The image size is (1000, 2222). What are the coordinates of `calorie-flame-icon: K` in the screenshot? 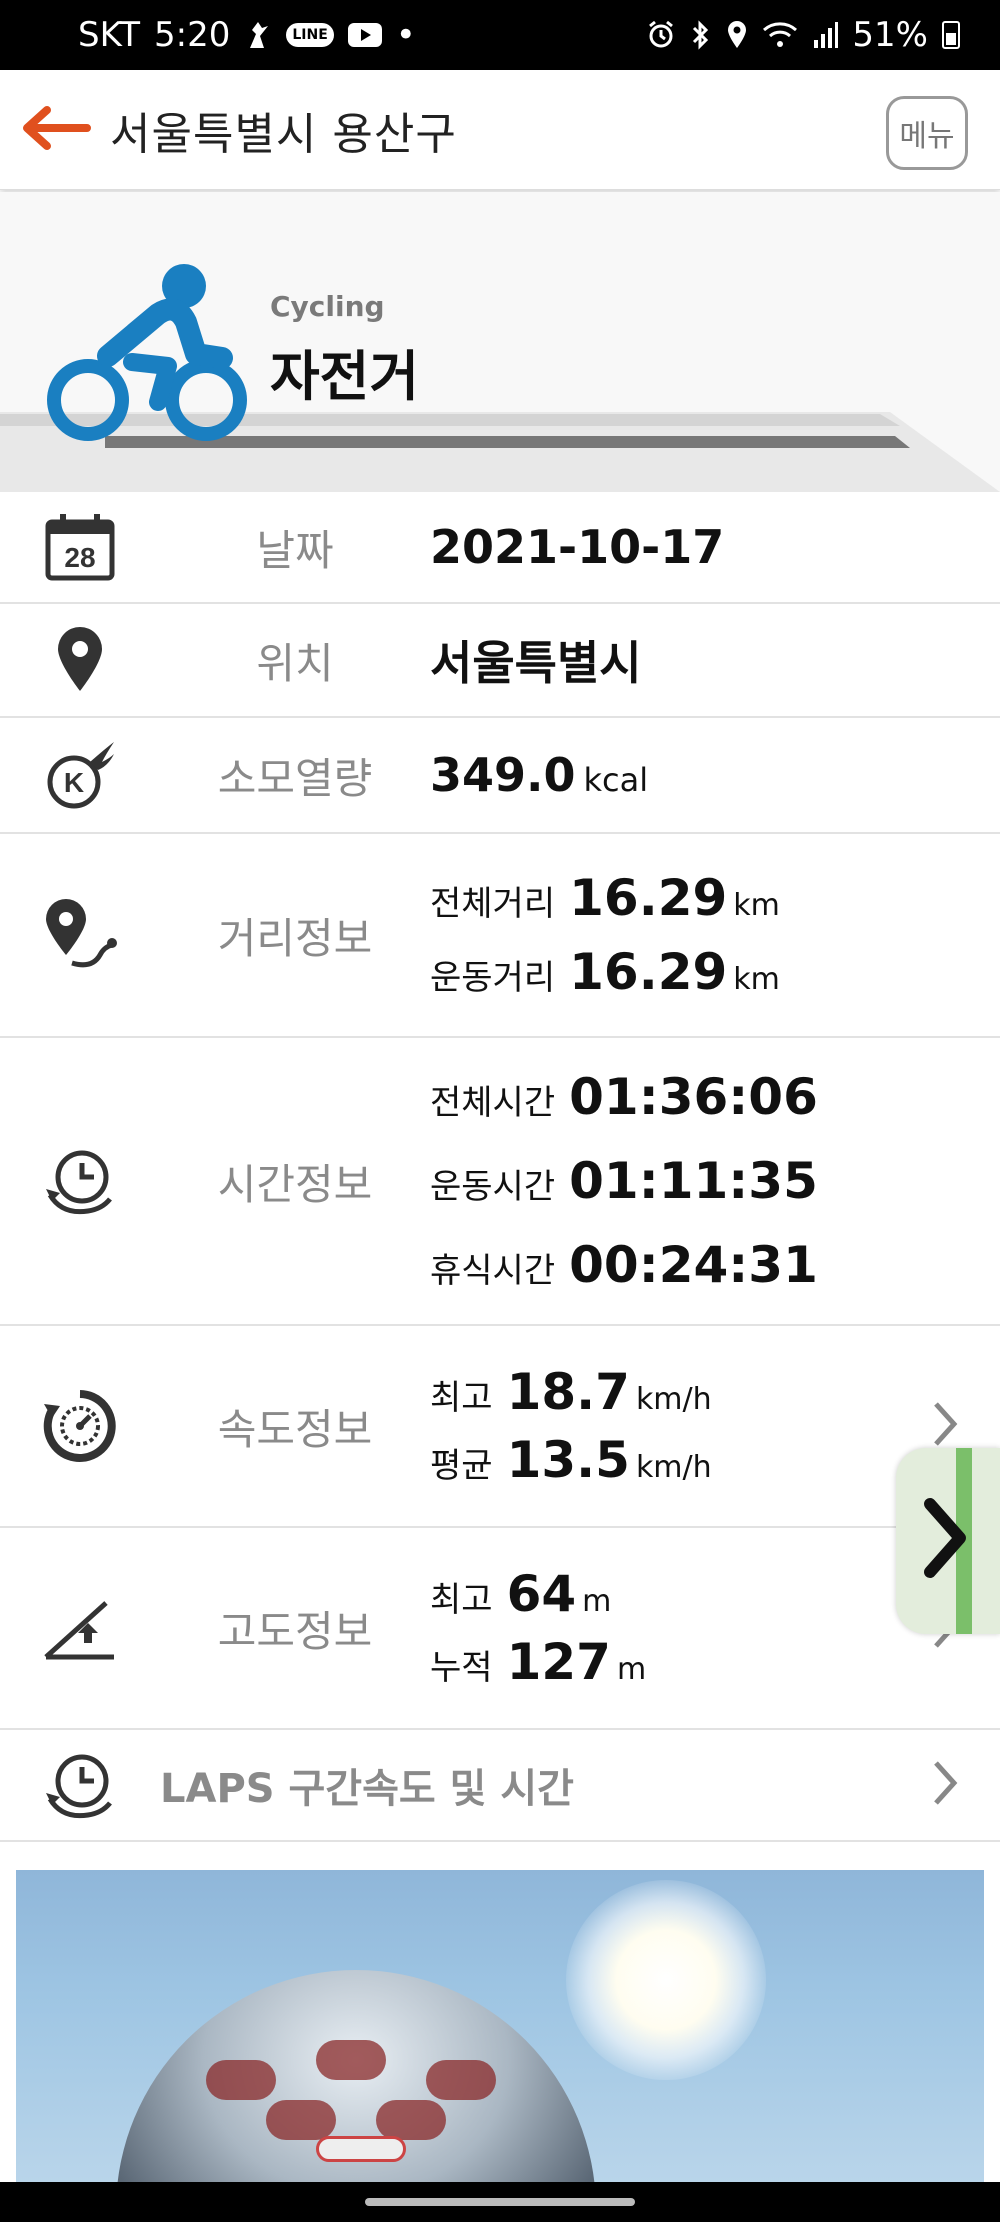 It's located at (80, 775).